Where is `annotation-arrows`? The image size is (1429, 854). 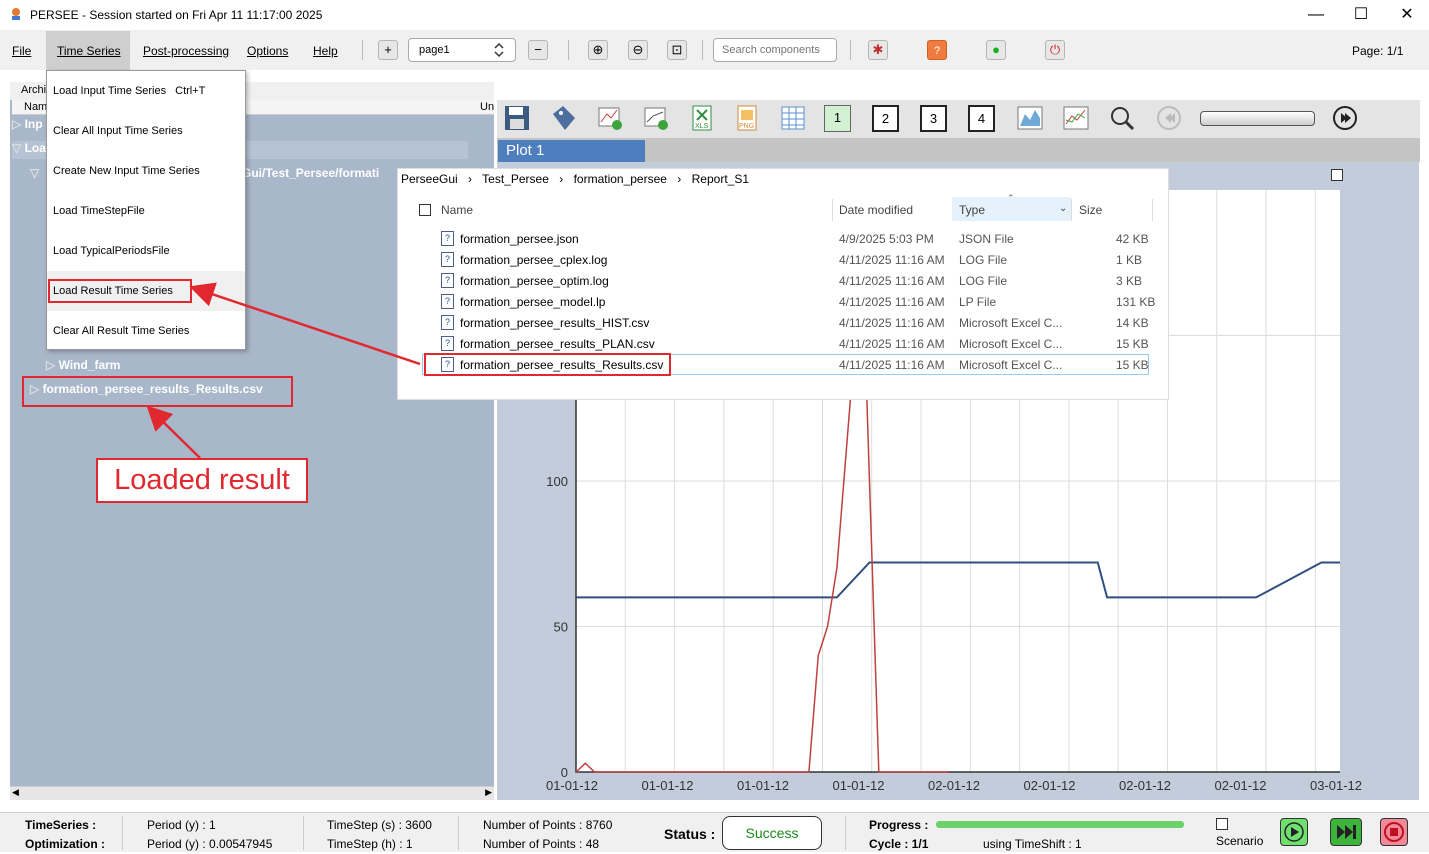 annotation-arrows is located at coordinates (283, 370).